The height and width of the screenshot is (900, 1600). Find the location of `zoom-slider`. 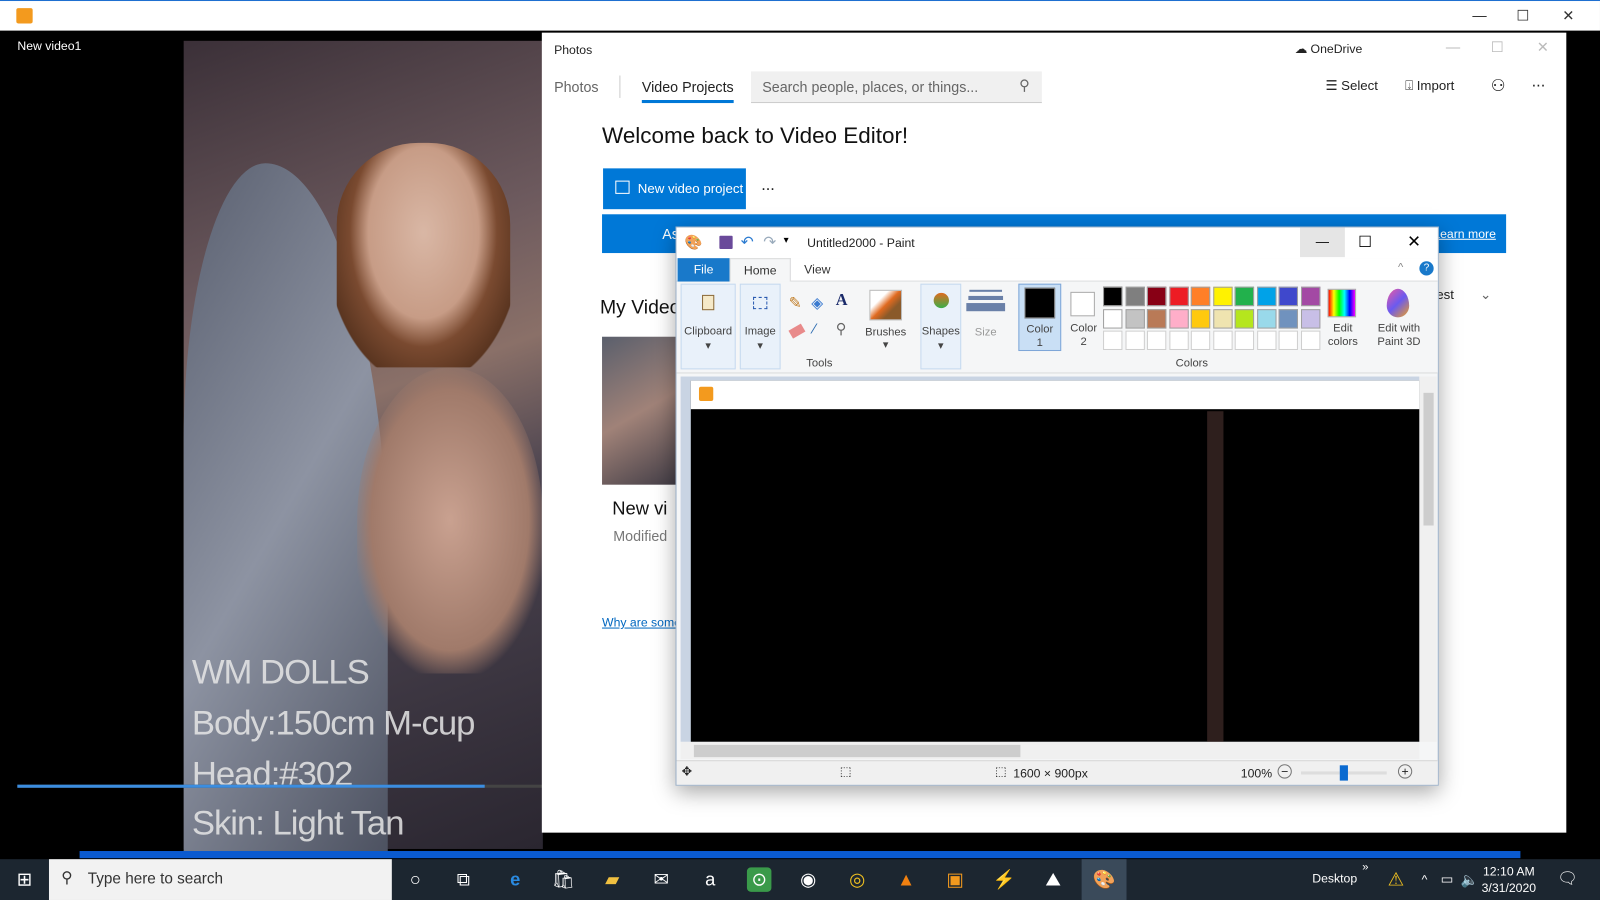

zoom-slider is located at coordinates (1344, 773).